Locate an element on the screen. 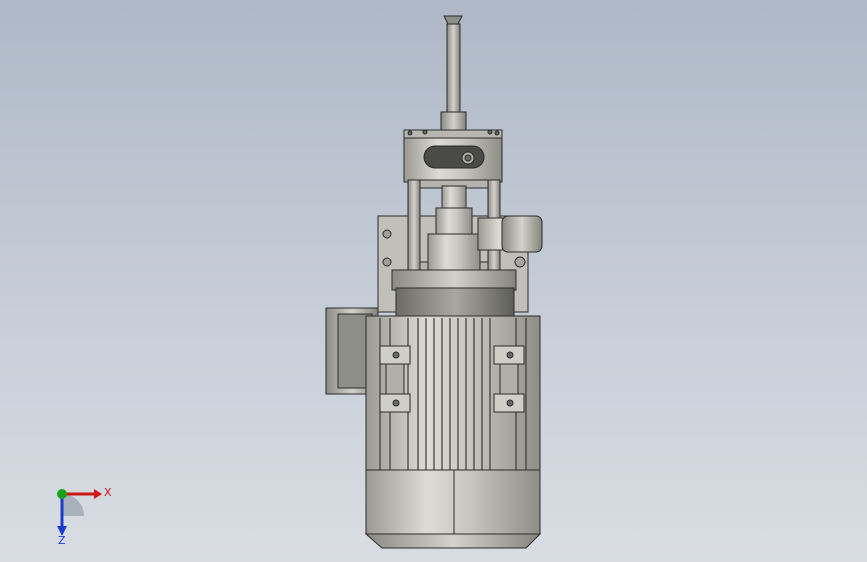 This screenshot has width=867, height=562. motor-body is located at coordinates (453, 394).